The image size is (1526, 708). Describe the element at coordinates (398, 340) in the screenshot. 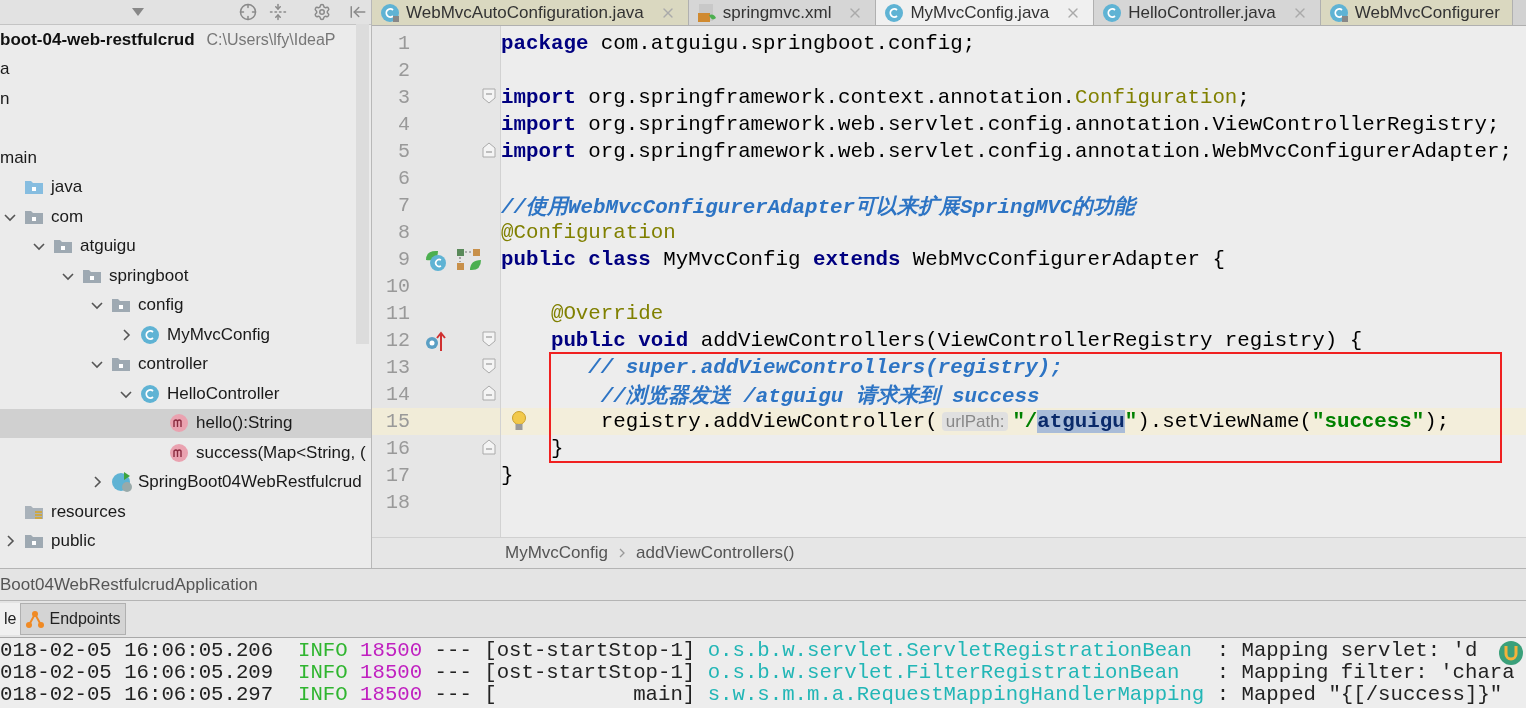

I see `line-number: 12` at that location.